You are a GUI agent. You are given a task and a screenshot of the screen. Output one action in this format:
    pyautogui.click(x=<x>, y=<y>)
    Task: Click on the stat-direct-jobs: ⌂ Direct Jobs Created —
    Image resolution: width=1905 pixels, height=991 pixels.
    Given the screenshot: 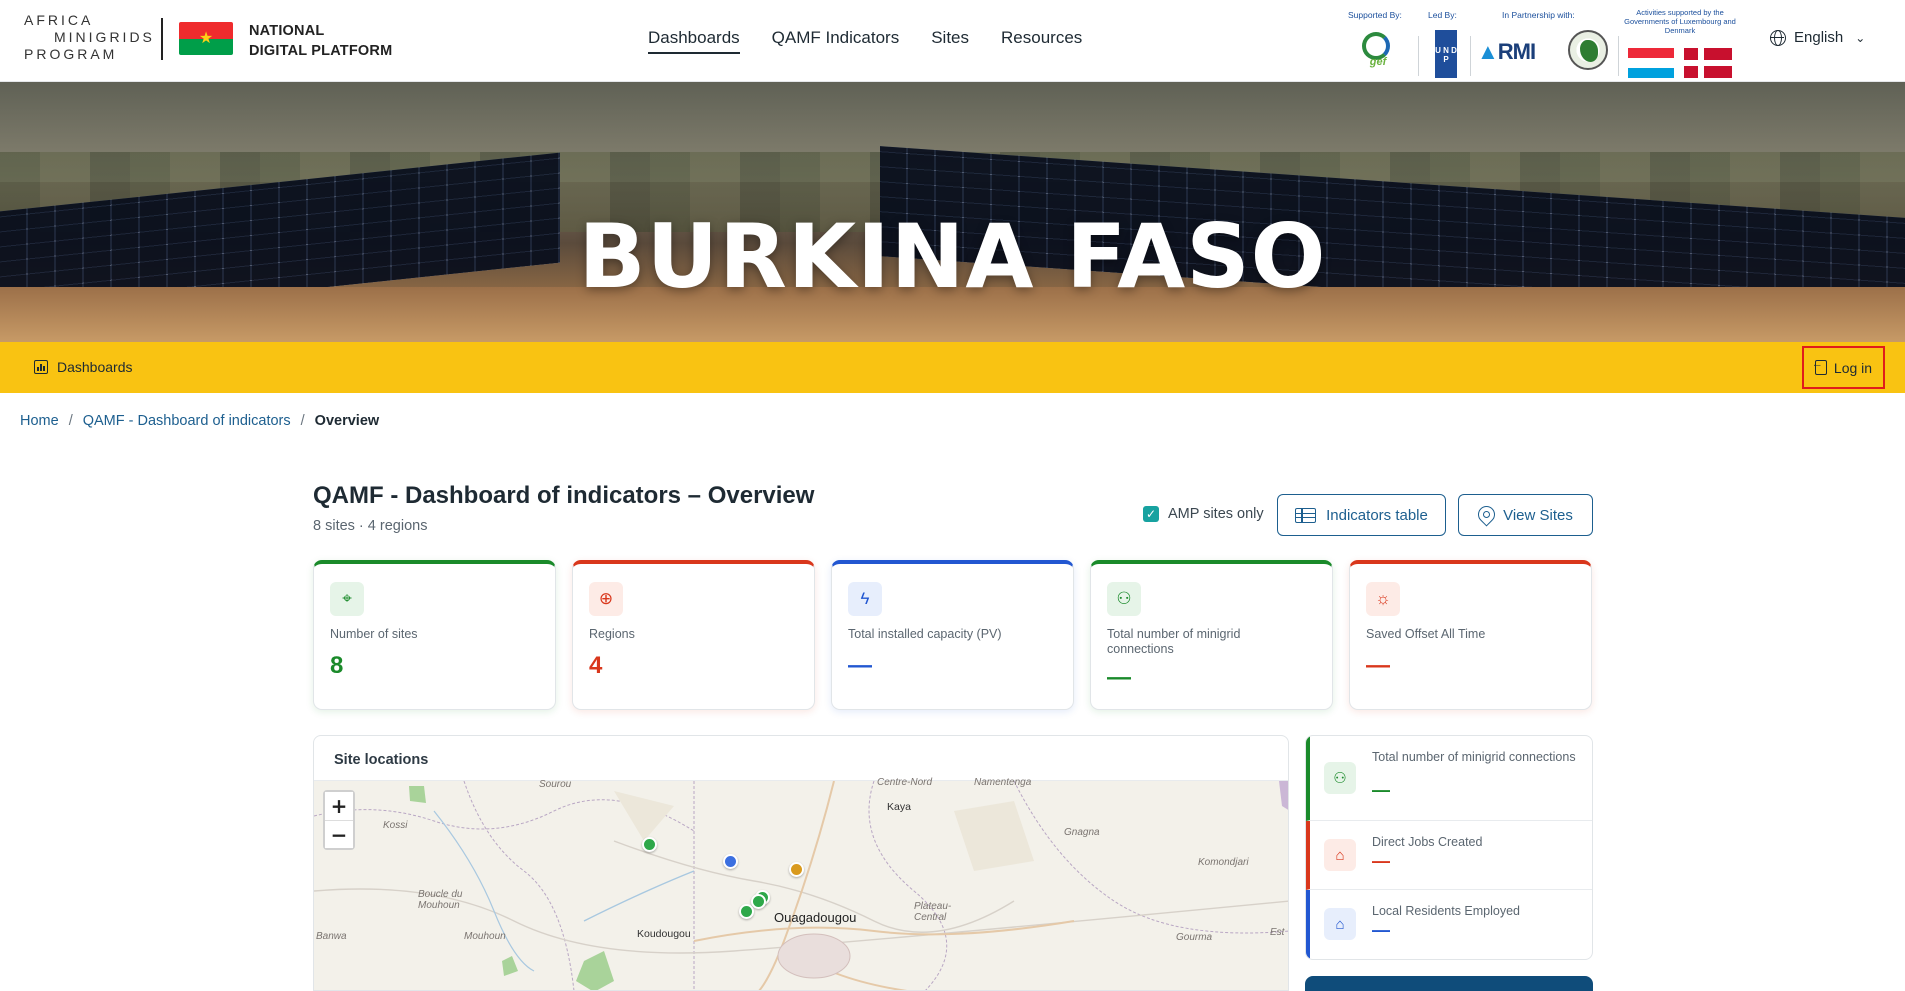 What is the action you would take?
    pyautogui.click(x=1449, y=855)
    